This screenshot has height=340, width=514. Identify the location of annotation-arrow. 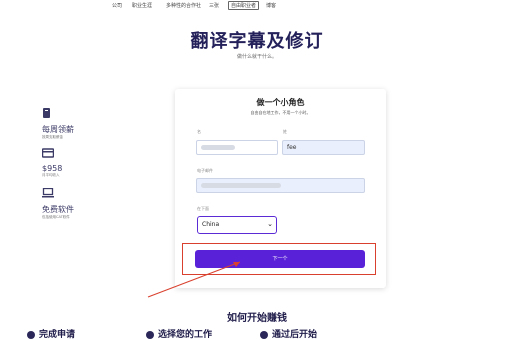
(194, 279).